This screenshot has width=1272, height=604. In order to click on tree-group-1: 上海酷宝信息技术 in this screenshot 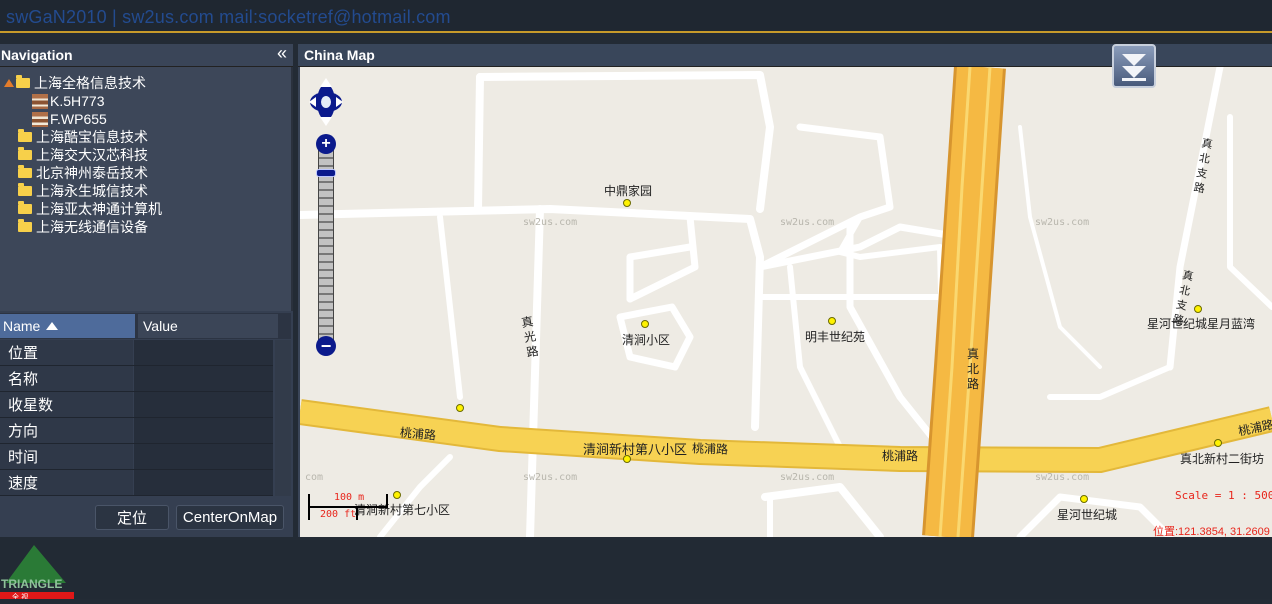, I will do `click(83, 137)`.